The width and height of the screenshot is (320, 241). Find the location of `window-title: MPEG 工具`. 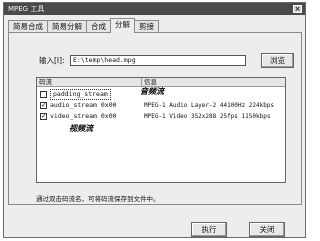

window-title: MPEG 工具 is located at coordinates (26, 9).